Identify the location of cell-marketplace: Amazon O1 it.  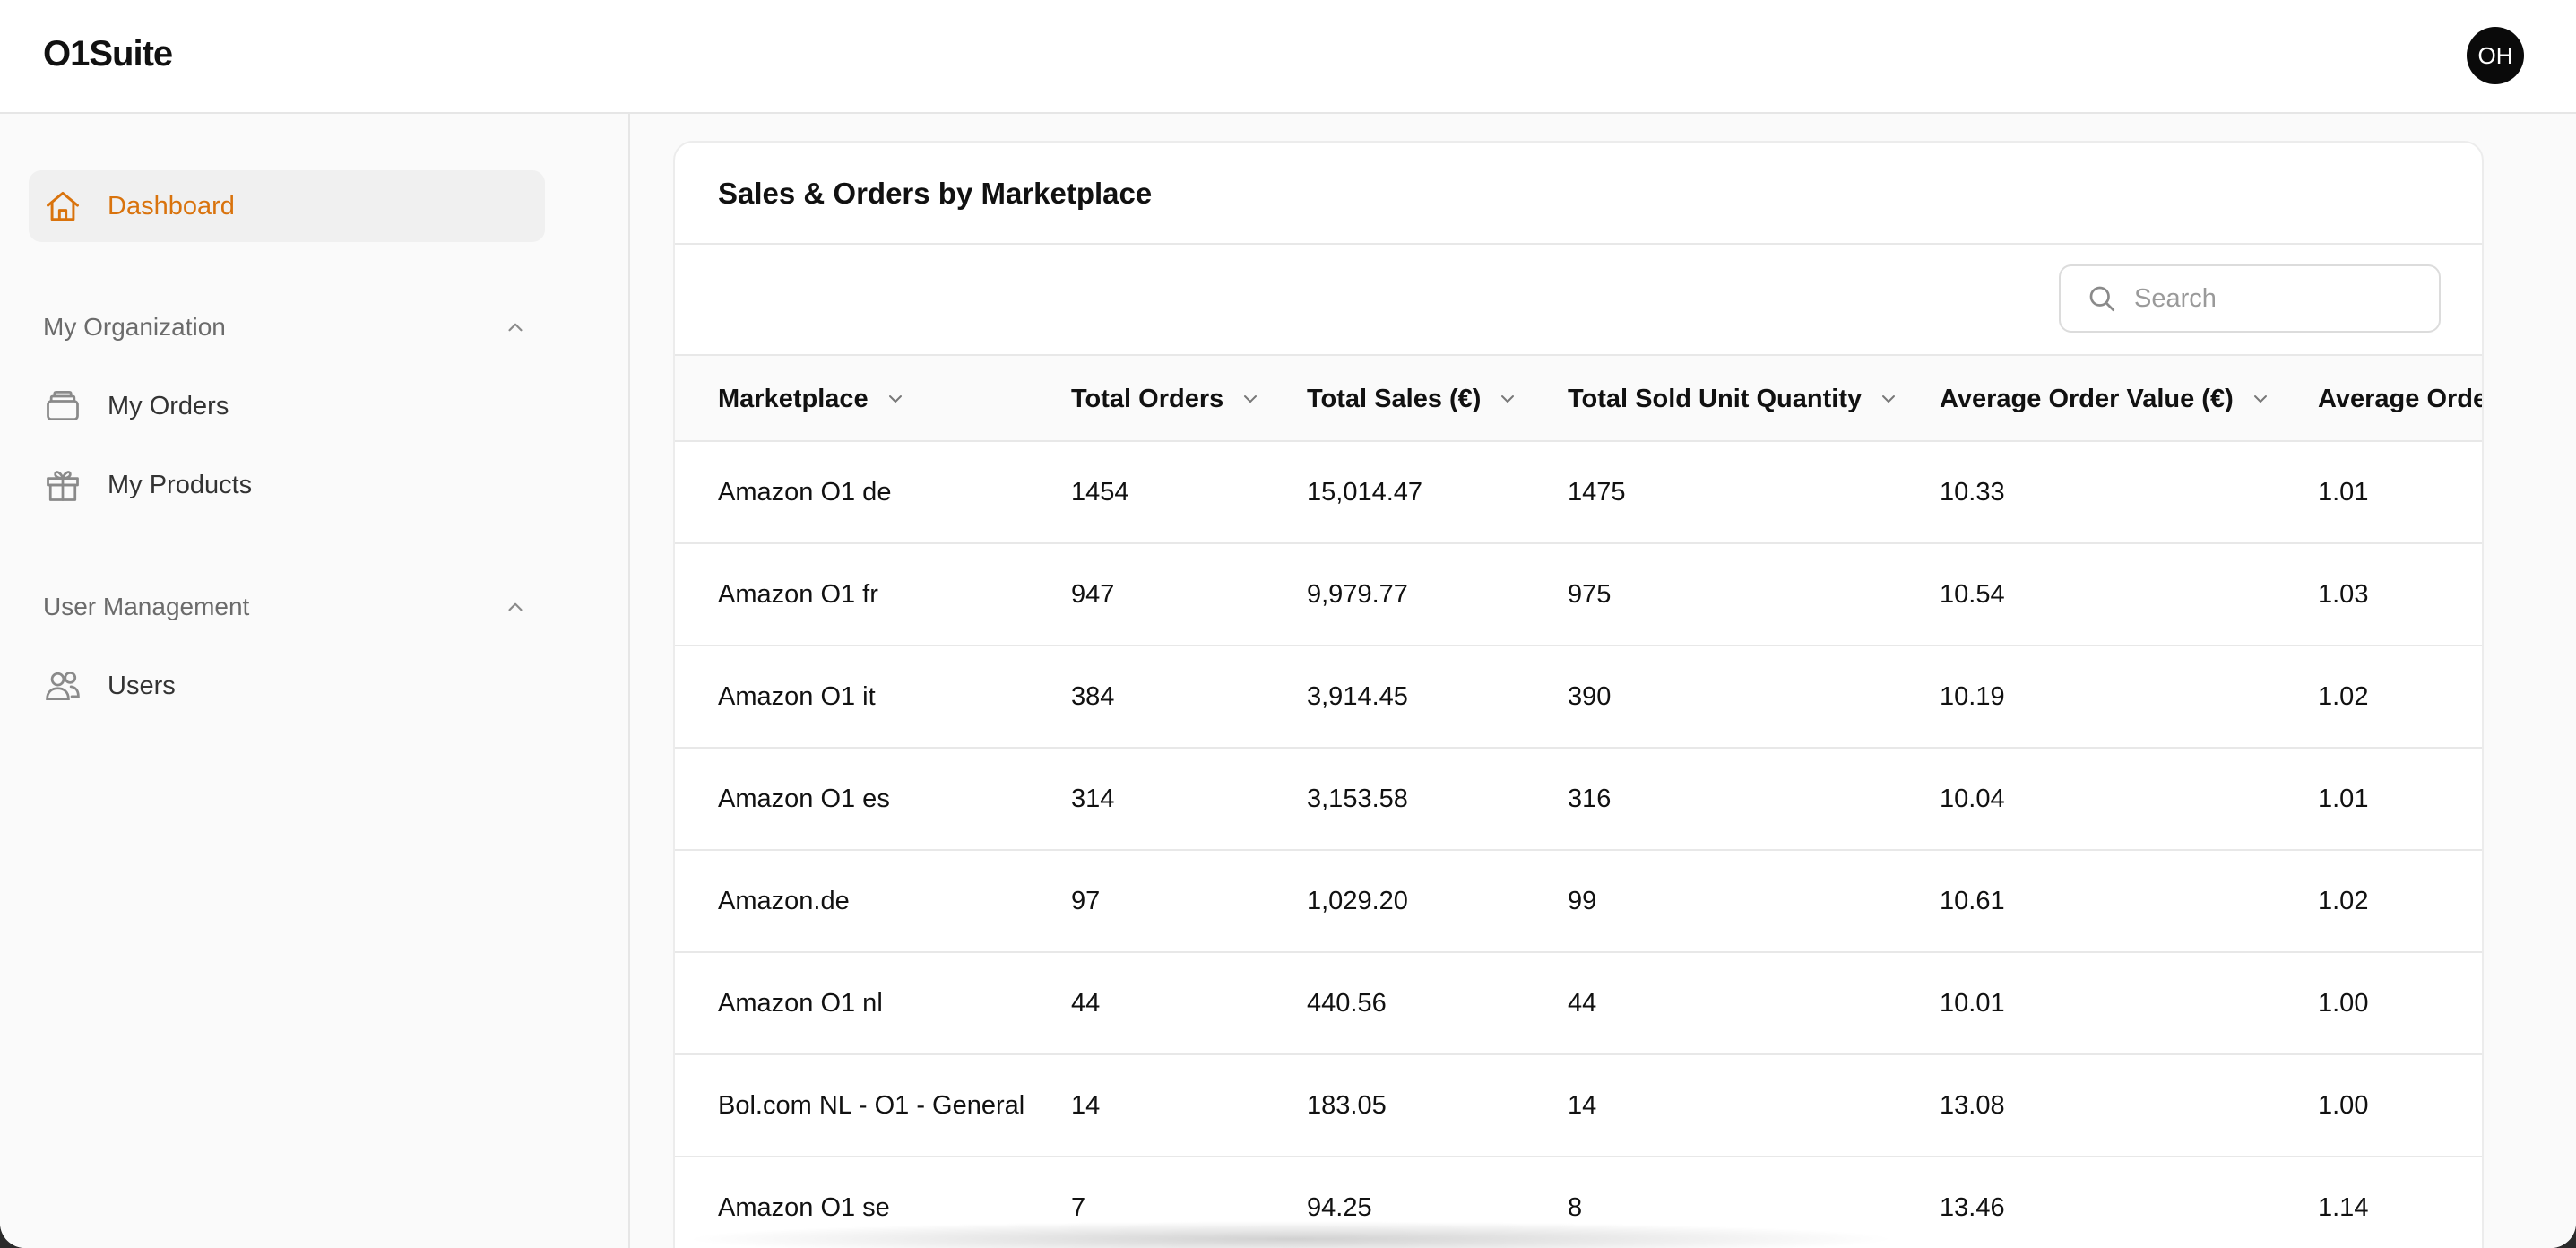
(797, 696).